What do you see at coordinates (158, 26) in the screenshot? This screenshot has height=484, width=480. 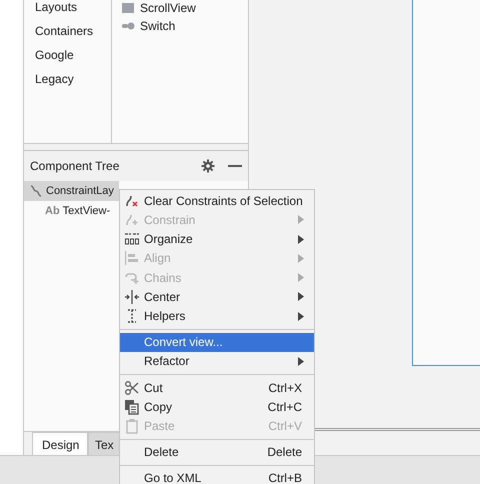 I see `palette-widget: Switch` at bounding box center [158, 26].